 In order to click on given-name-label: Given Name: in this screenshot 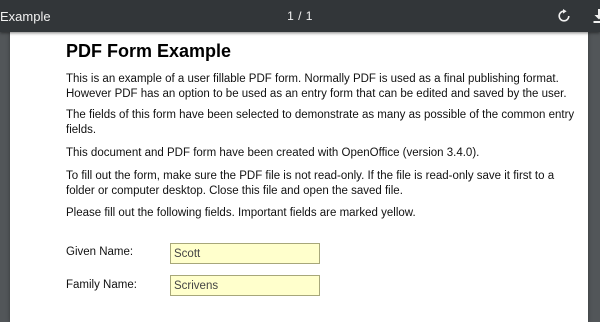, I will do `click(99, 252)`.